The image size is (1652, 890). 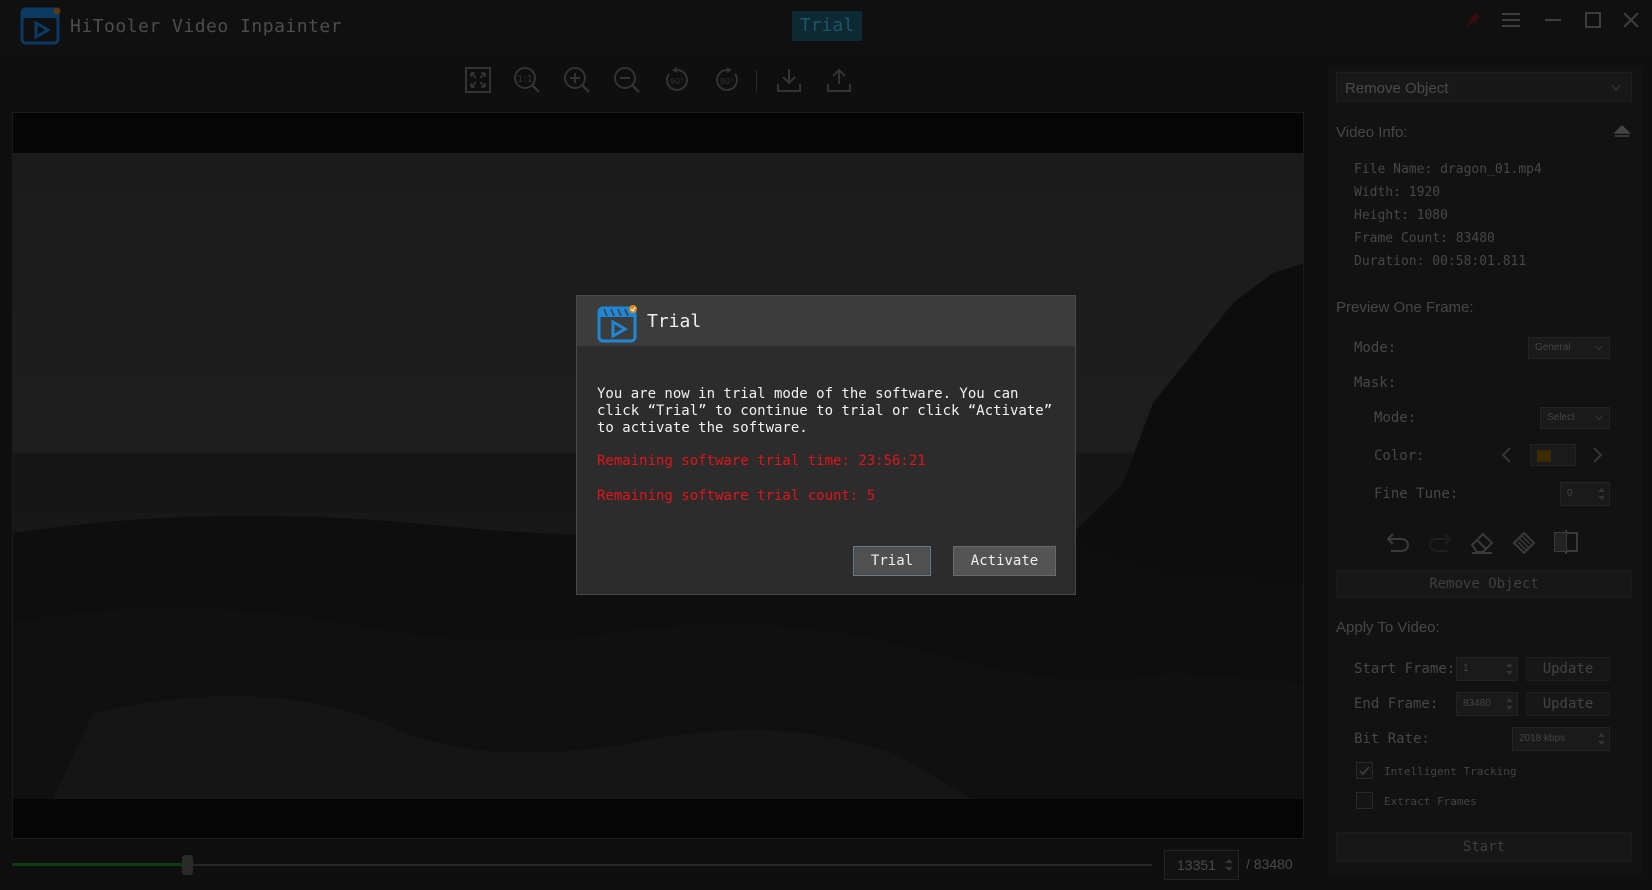 I want to click on fine-tune-value: 0, so click(x=1570, y=493).